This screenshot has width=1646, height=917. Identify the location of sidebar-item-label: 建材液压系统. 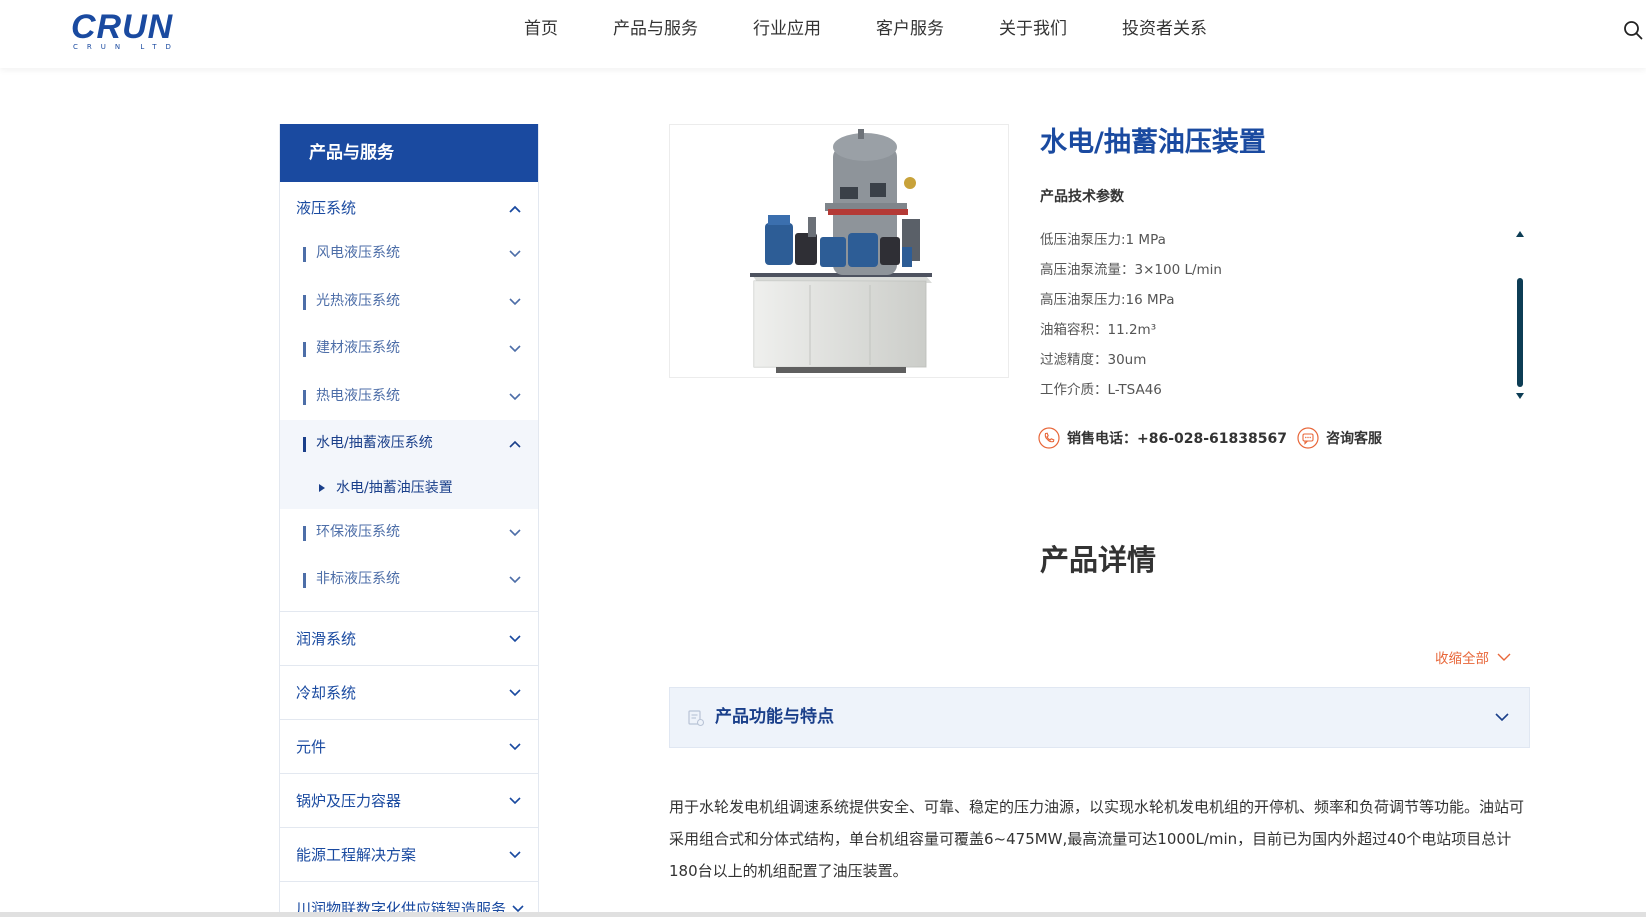
(358, 348).